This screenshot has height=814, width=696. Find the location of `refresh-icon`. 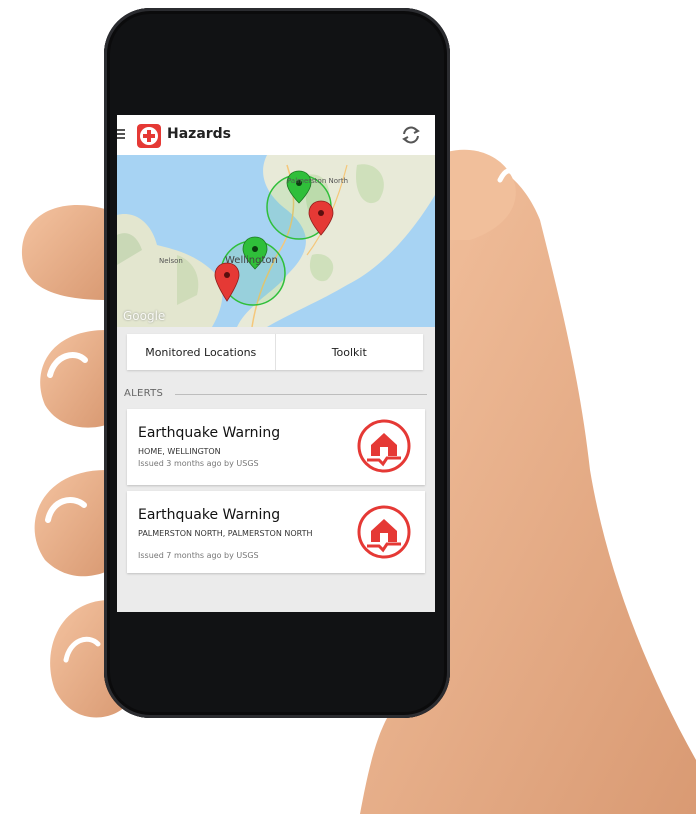

refresh-icon is located at coordinates (411, 135).